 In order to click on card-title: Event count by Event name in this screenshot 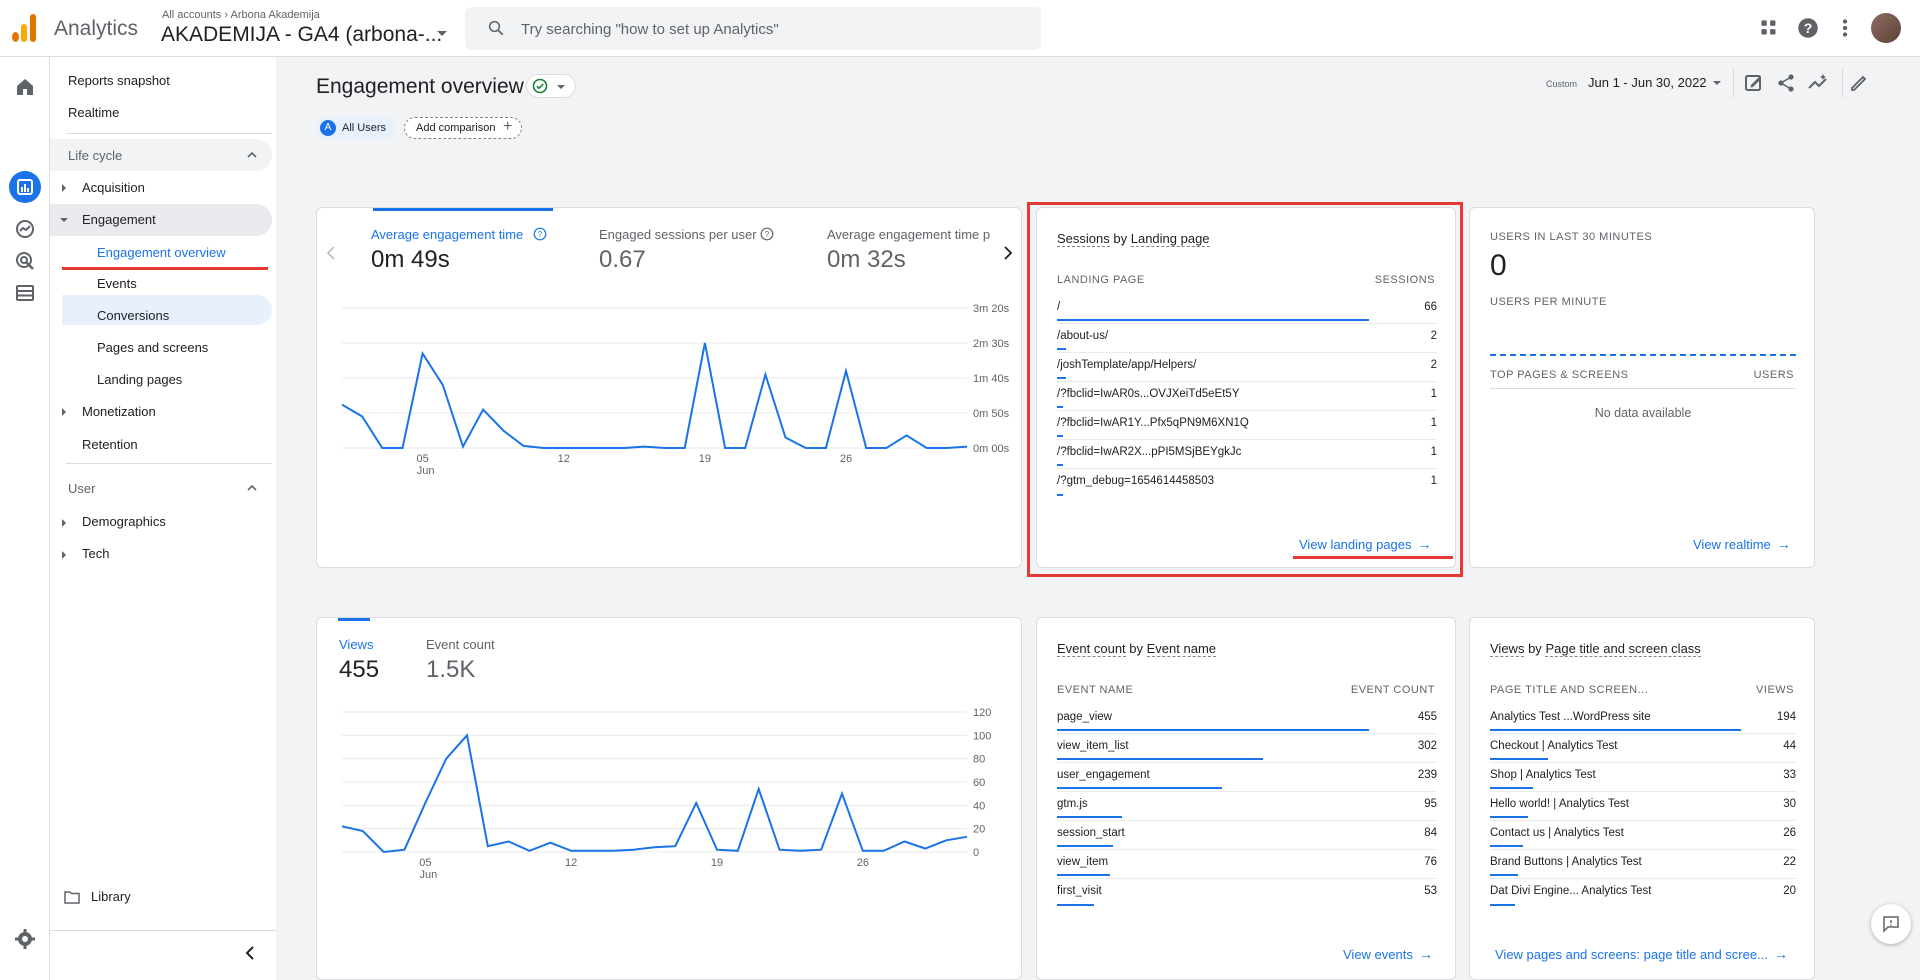, I will do `click(1137, 649)`.